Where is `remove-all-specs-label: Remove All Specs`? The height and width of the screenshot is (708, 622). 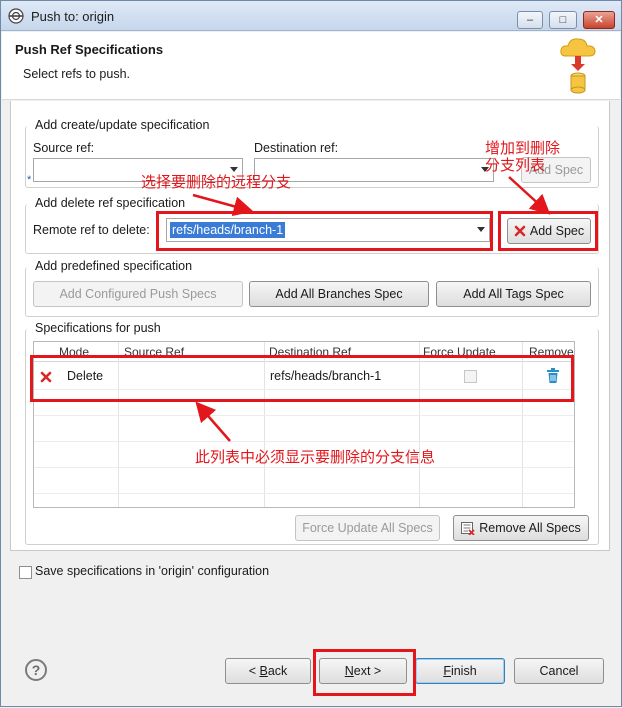 remove-all-specs-label: Remove All Specs is located at coordinates (530, 528).